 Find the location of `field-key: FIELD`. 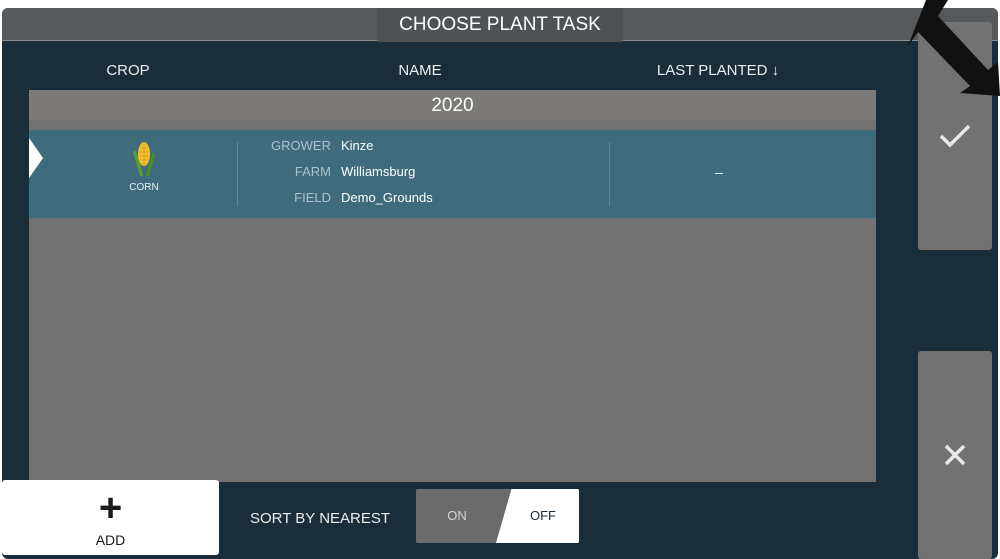

field-key: FIELD is located at coordinates (312, 197).